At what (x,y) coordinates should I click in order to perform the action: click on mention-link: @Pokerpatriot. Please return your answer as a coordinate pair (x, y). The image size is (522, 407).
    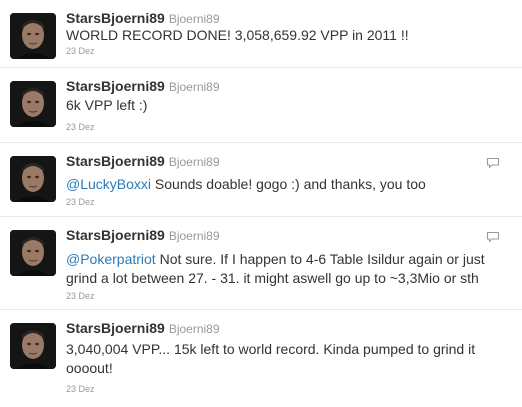
    Looking at the image, I should click on (111, 259).